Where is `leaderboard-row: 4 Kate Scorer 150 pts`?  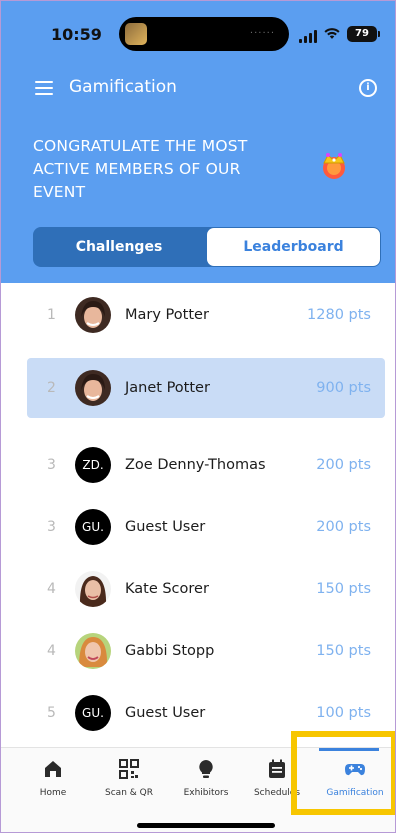 leaderboard-row: 4 Kate Scorer 150 pts is located at coordinates (206, 589).